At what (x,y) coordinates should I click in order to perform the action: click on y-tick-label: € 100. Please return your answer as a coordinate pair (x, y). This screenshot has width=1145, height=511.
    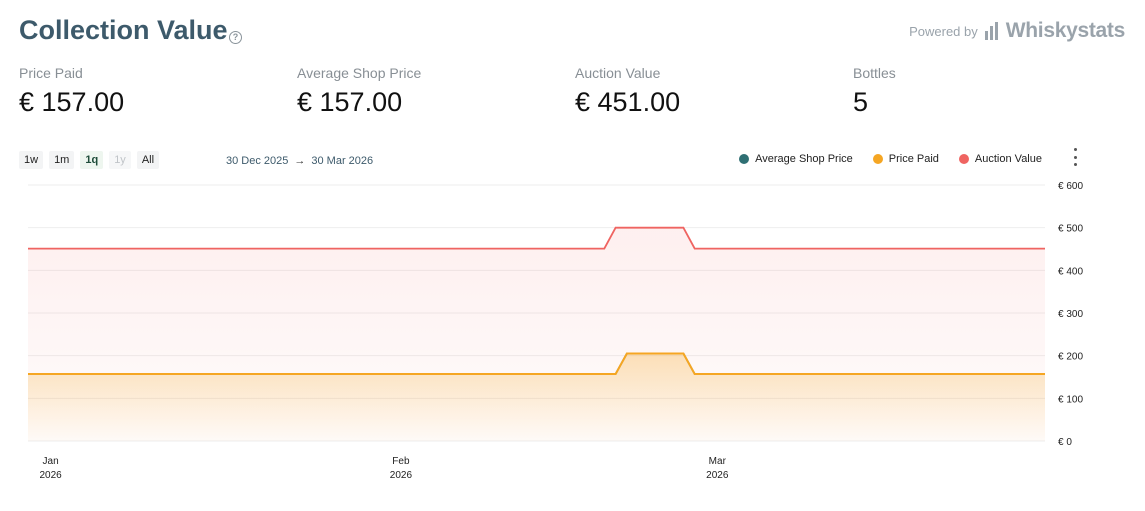
    Looking at the image, I should click on (1070, 399).